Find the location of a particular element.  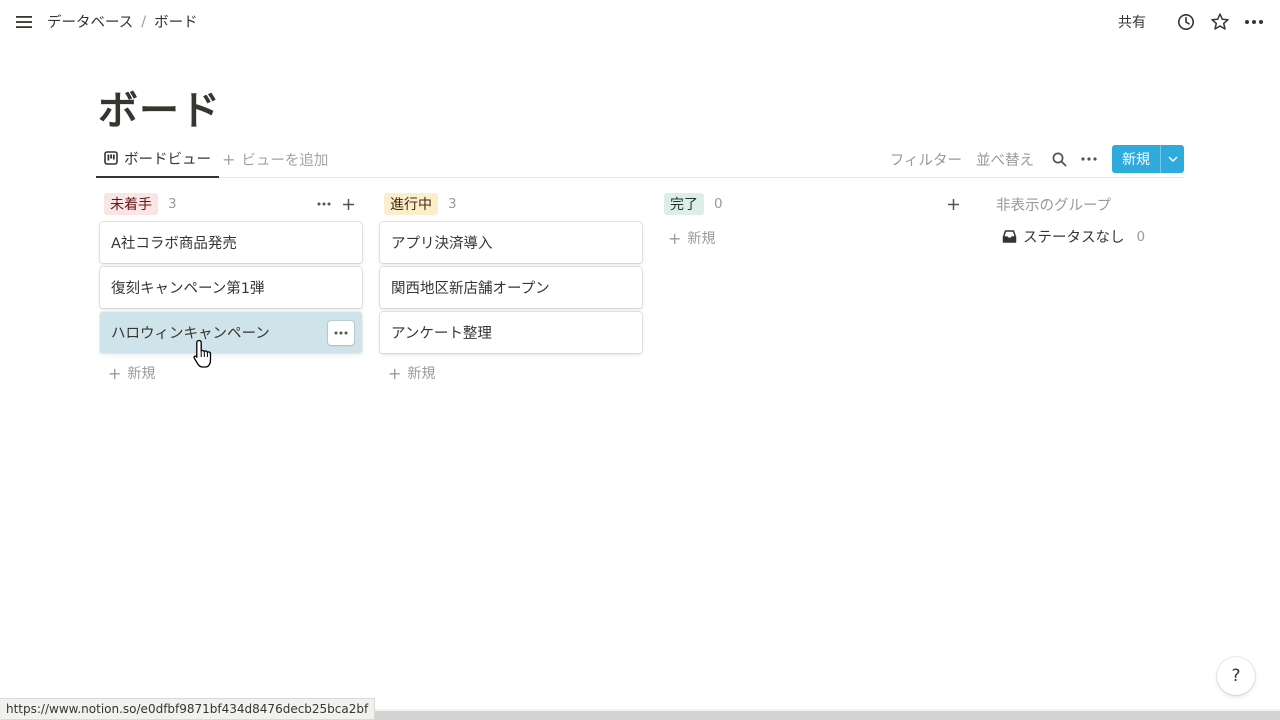

column-header: 進行中 3 is located at coordinates (511, 204).